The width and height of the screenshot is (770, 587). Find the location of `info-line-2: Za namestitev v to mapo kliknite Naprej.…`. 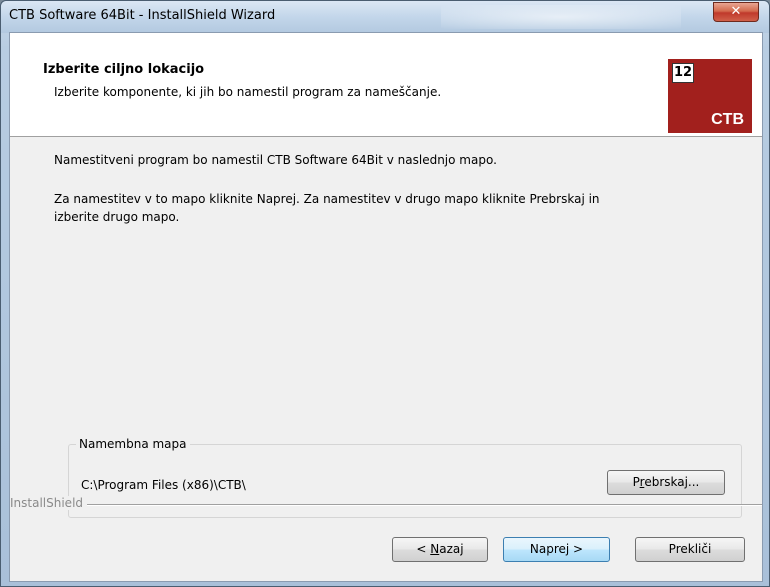

info-line-2: Za namestitev v to mapo kliknite Naprej.… is located at coordinates (327, 199).